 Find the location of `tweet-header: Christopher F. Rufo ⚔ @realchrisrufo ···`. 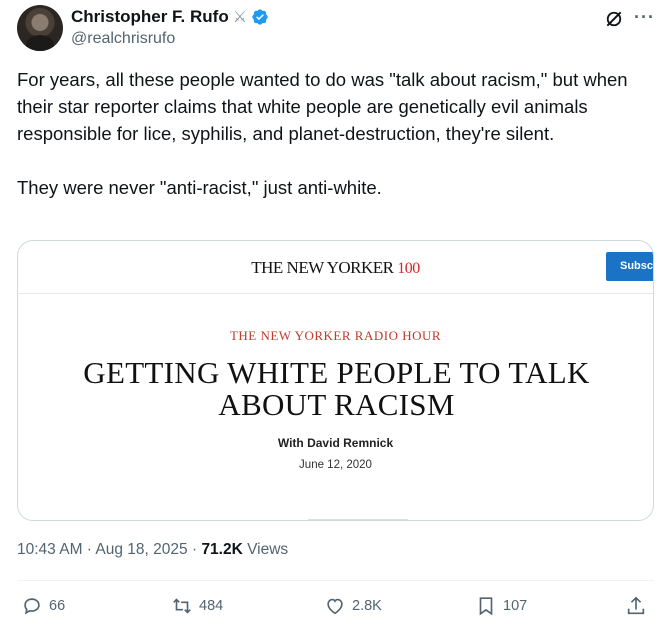

tweet-header: Christopher F. Rufo ⚔ @realchrisrufo ··· is located at coordinates (337, 28).